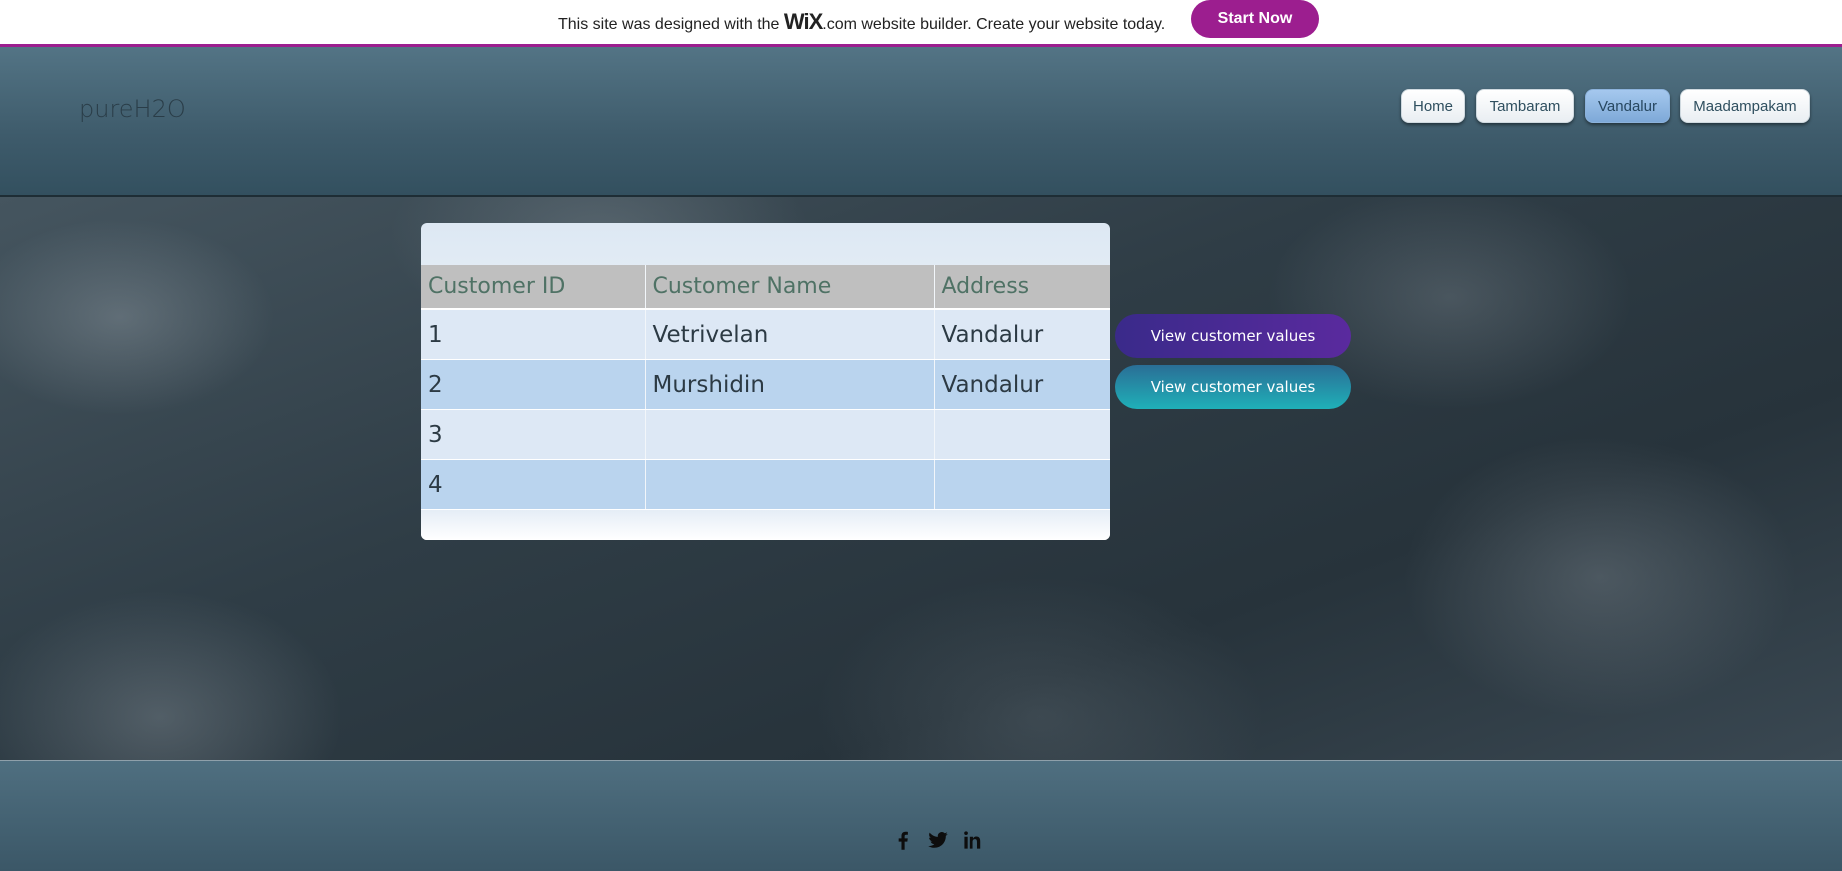 The image size is (1842, 871). What do you see at coordinates (1021, 287) in the screenshot?
I see `column-header-address: Address` at bounding box center [1021, 287].